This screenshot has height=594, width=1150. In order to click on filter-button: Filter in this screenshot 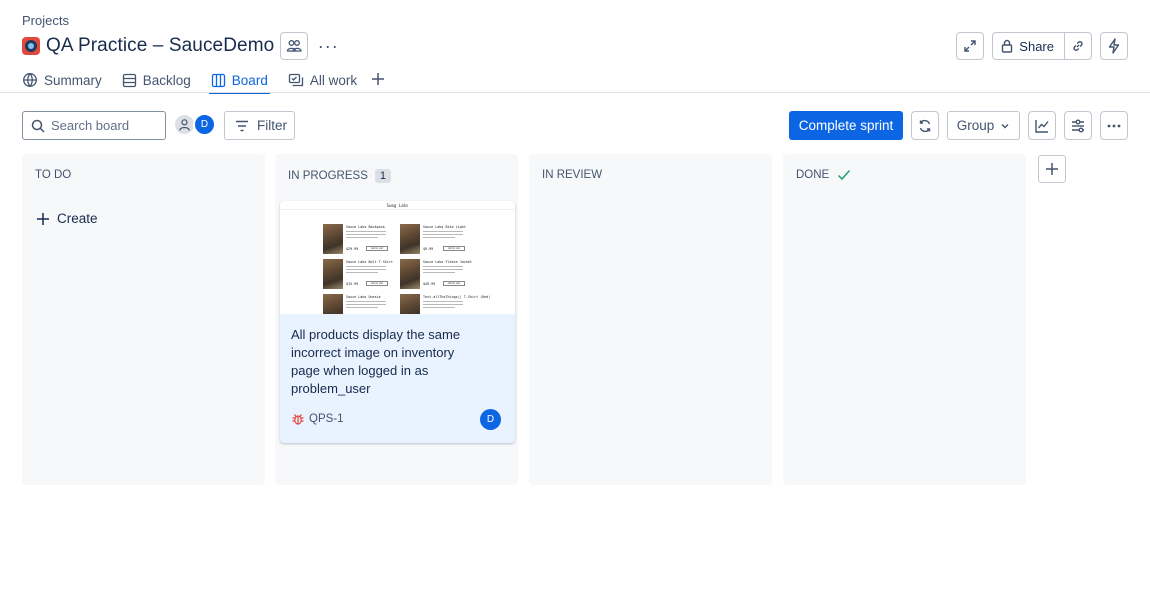, I will do `click(259, 125)`.